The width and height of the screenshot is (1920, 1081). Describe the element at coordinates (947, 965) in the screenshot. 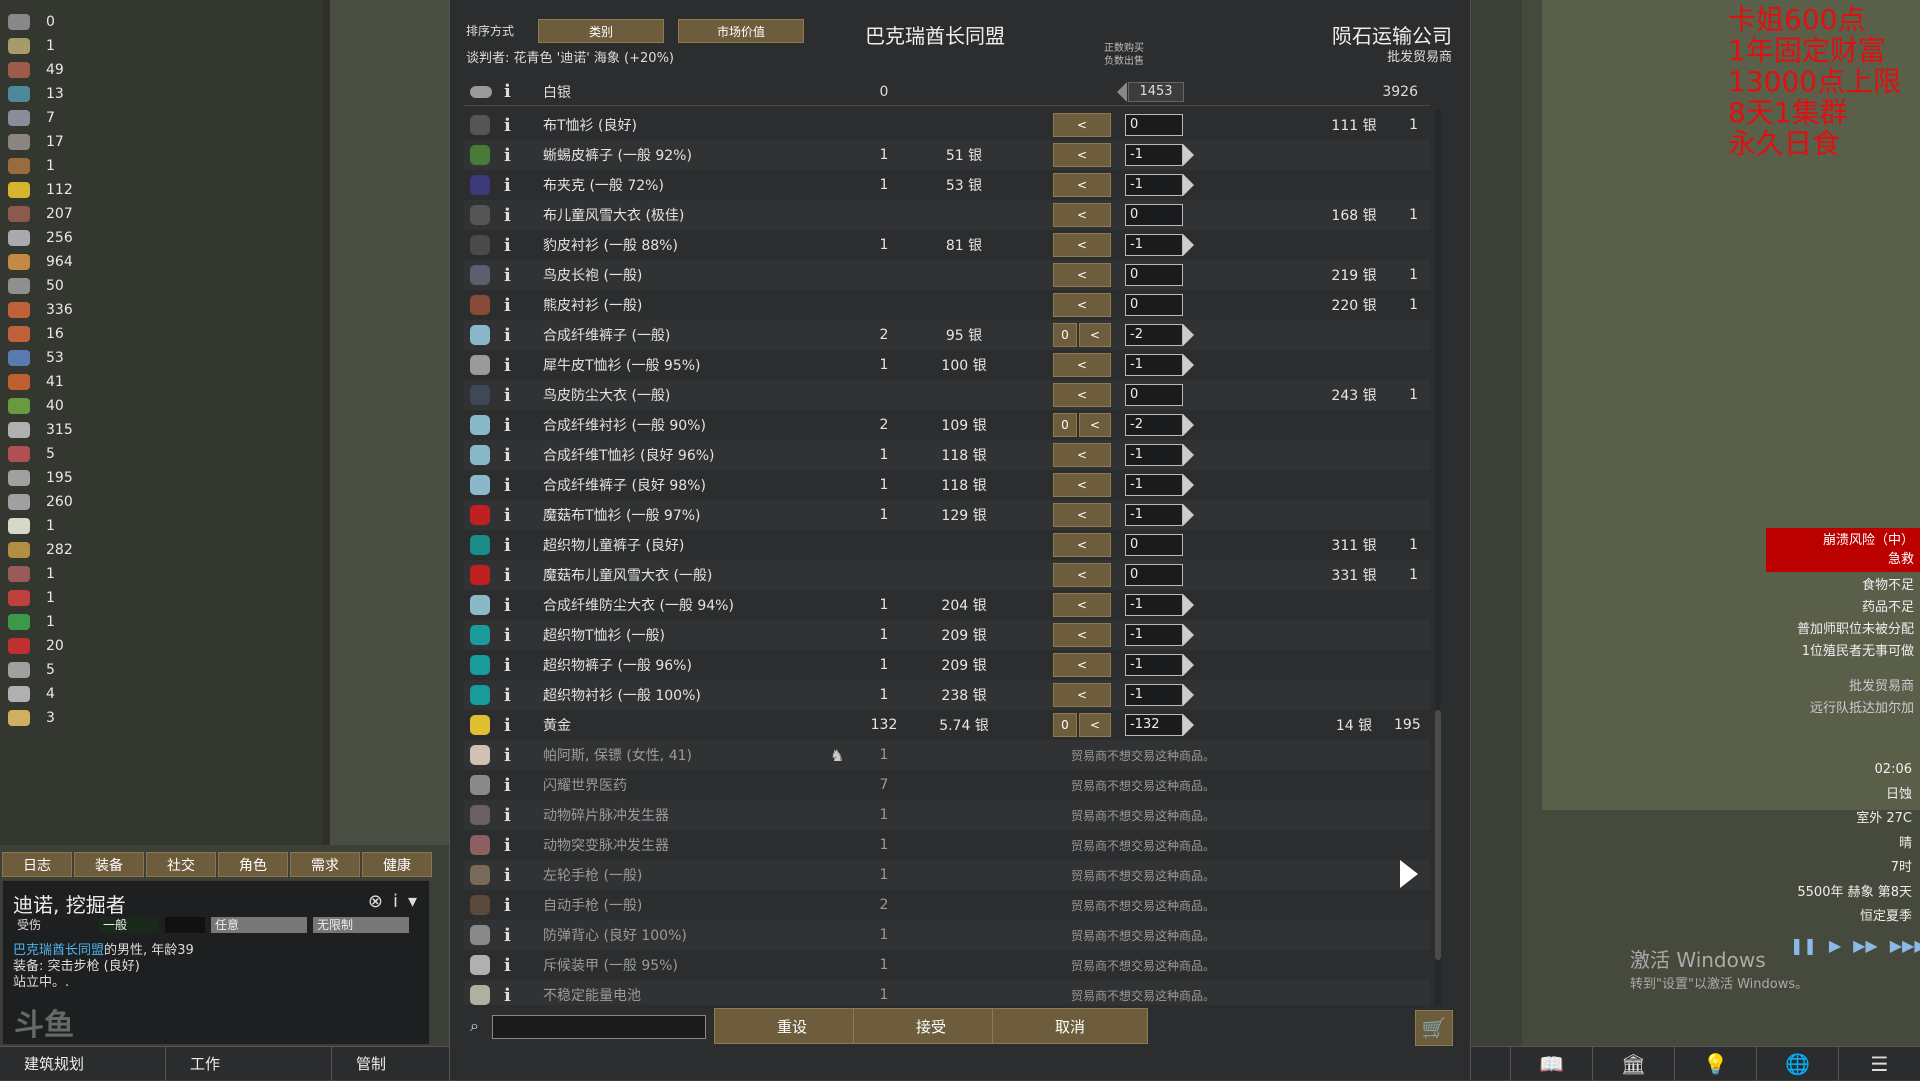

I see `trade-row-untradeable: i斥候装甲 (一般 95%)1贸易商不想交易这种商品。` at that location.